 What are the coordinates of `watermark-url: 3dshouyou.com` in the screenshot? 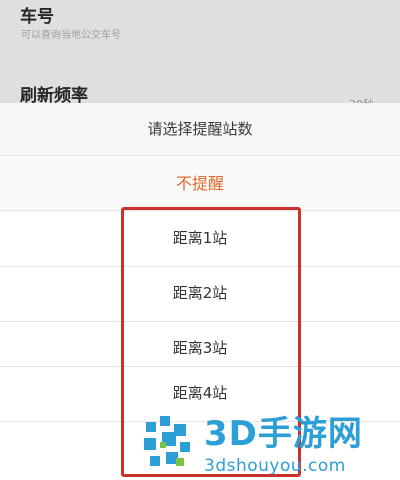 It's located at (275, 466).